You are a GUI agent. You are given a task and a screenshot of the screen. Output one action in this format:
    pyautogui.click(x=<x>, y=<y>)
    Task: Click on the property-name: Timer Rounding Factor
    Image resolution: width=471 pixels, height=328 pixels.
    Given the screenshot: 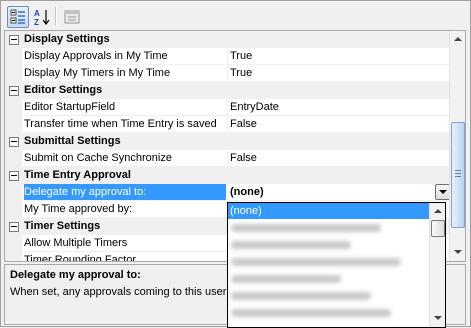 What is the action you would take?
    pyautogui.click(x=125, y=256)
    